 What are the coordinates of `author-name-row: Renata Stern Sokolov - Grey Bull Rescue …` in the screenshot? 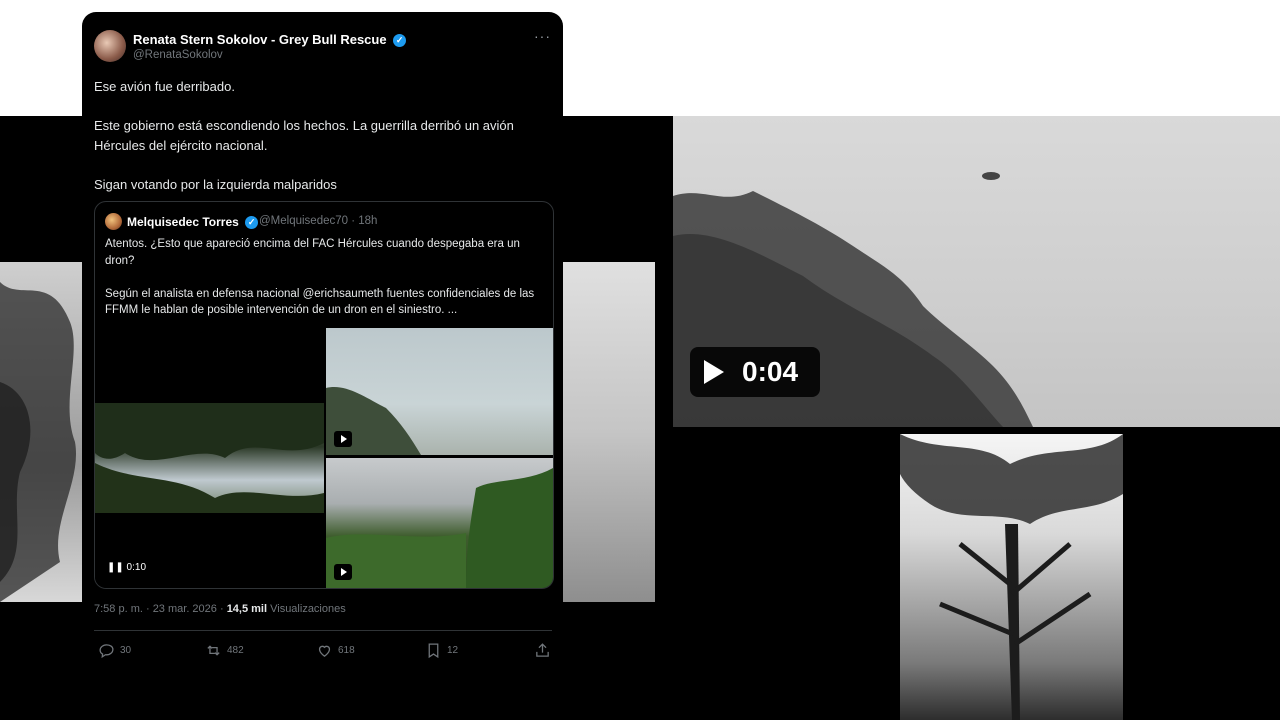 It's located at (270, 40).